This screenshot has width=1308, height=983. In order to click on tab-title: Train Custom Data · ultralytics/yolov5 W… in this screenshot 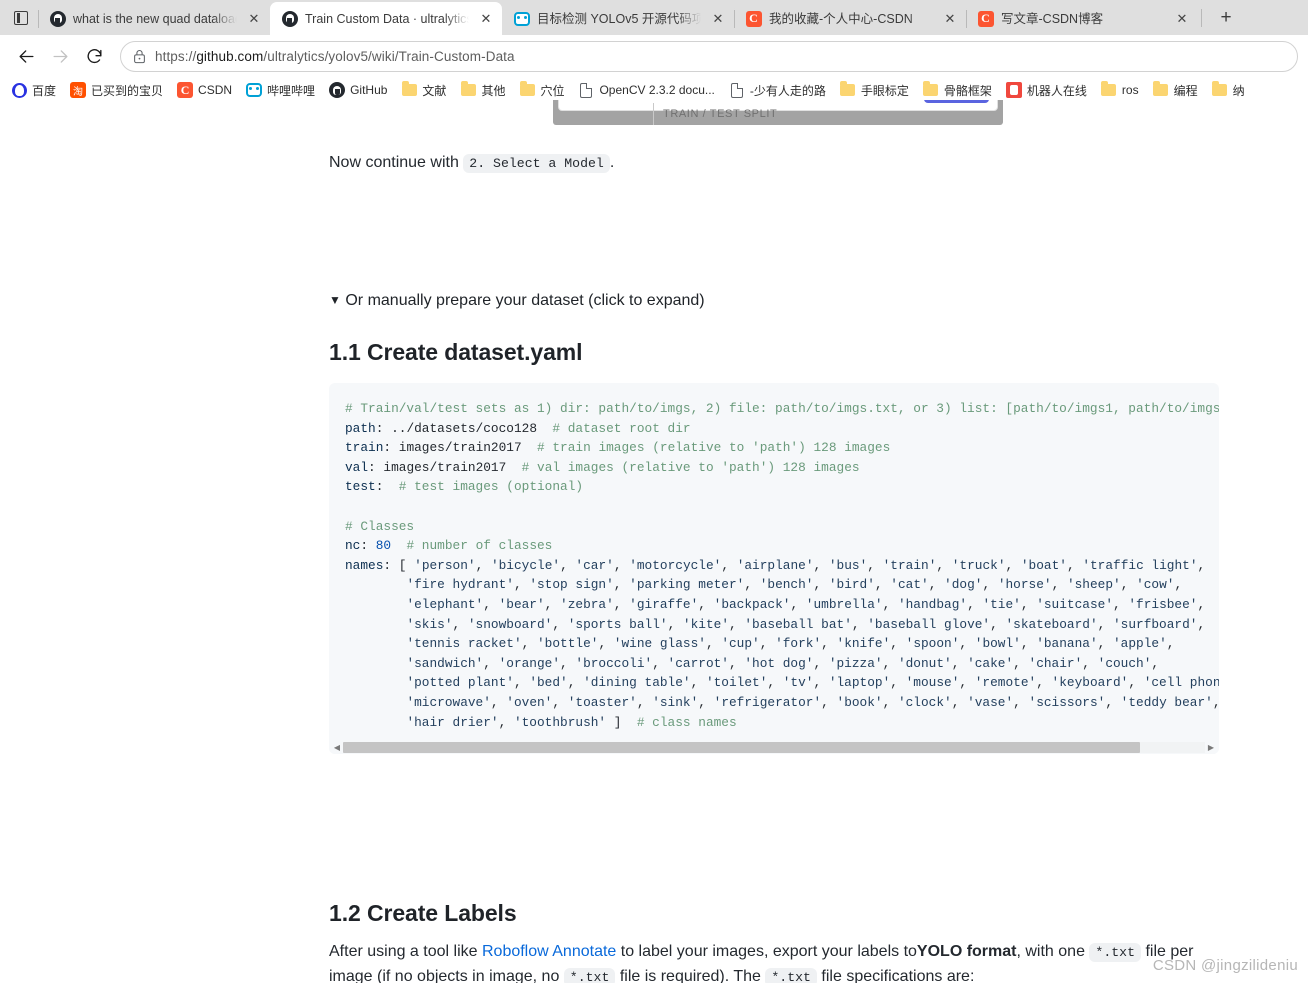, I will do `click(387, 18)`.